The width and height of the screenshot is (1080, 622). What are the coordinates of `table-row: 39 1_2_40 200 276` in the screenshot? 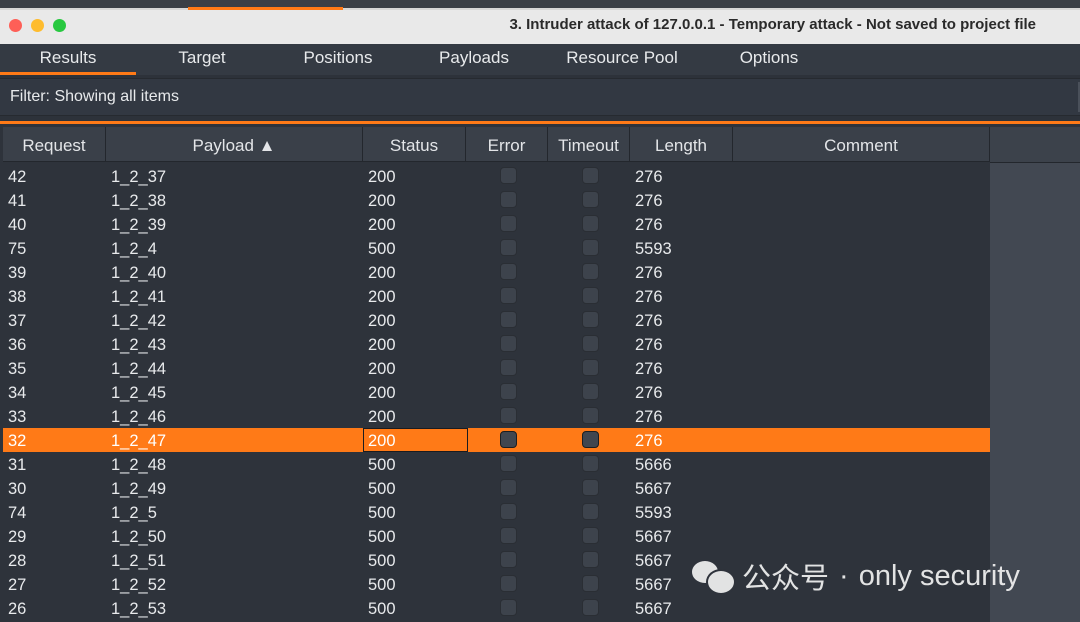 It's located at (496, 272).